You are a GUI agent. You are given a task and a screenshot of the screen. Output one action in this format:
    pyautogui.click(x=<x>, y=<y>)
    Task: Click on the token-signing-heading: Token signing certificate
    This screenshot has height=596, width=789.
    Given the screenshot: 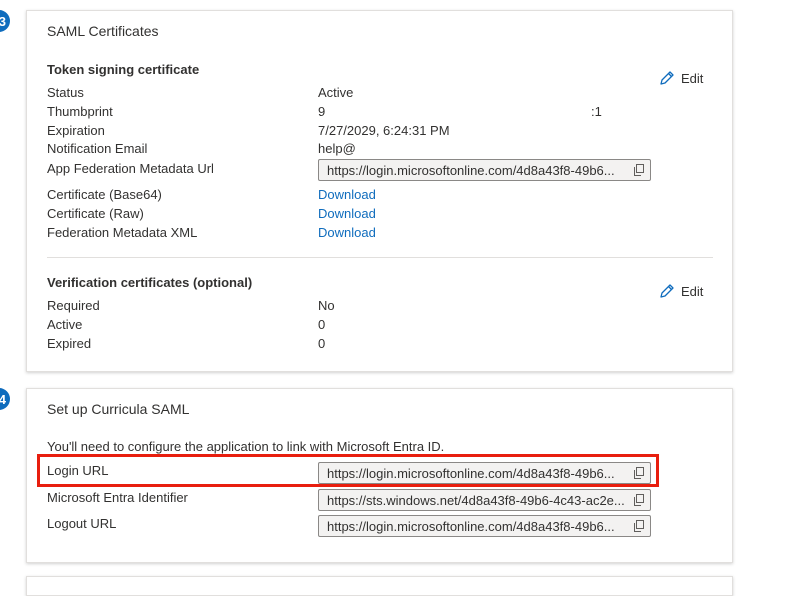 What is the action you would take?
    pyautogui.click(x=123, y=69)
    